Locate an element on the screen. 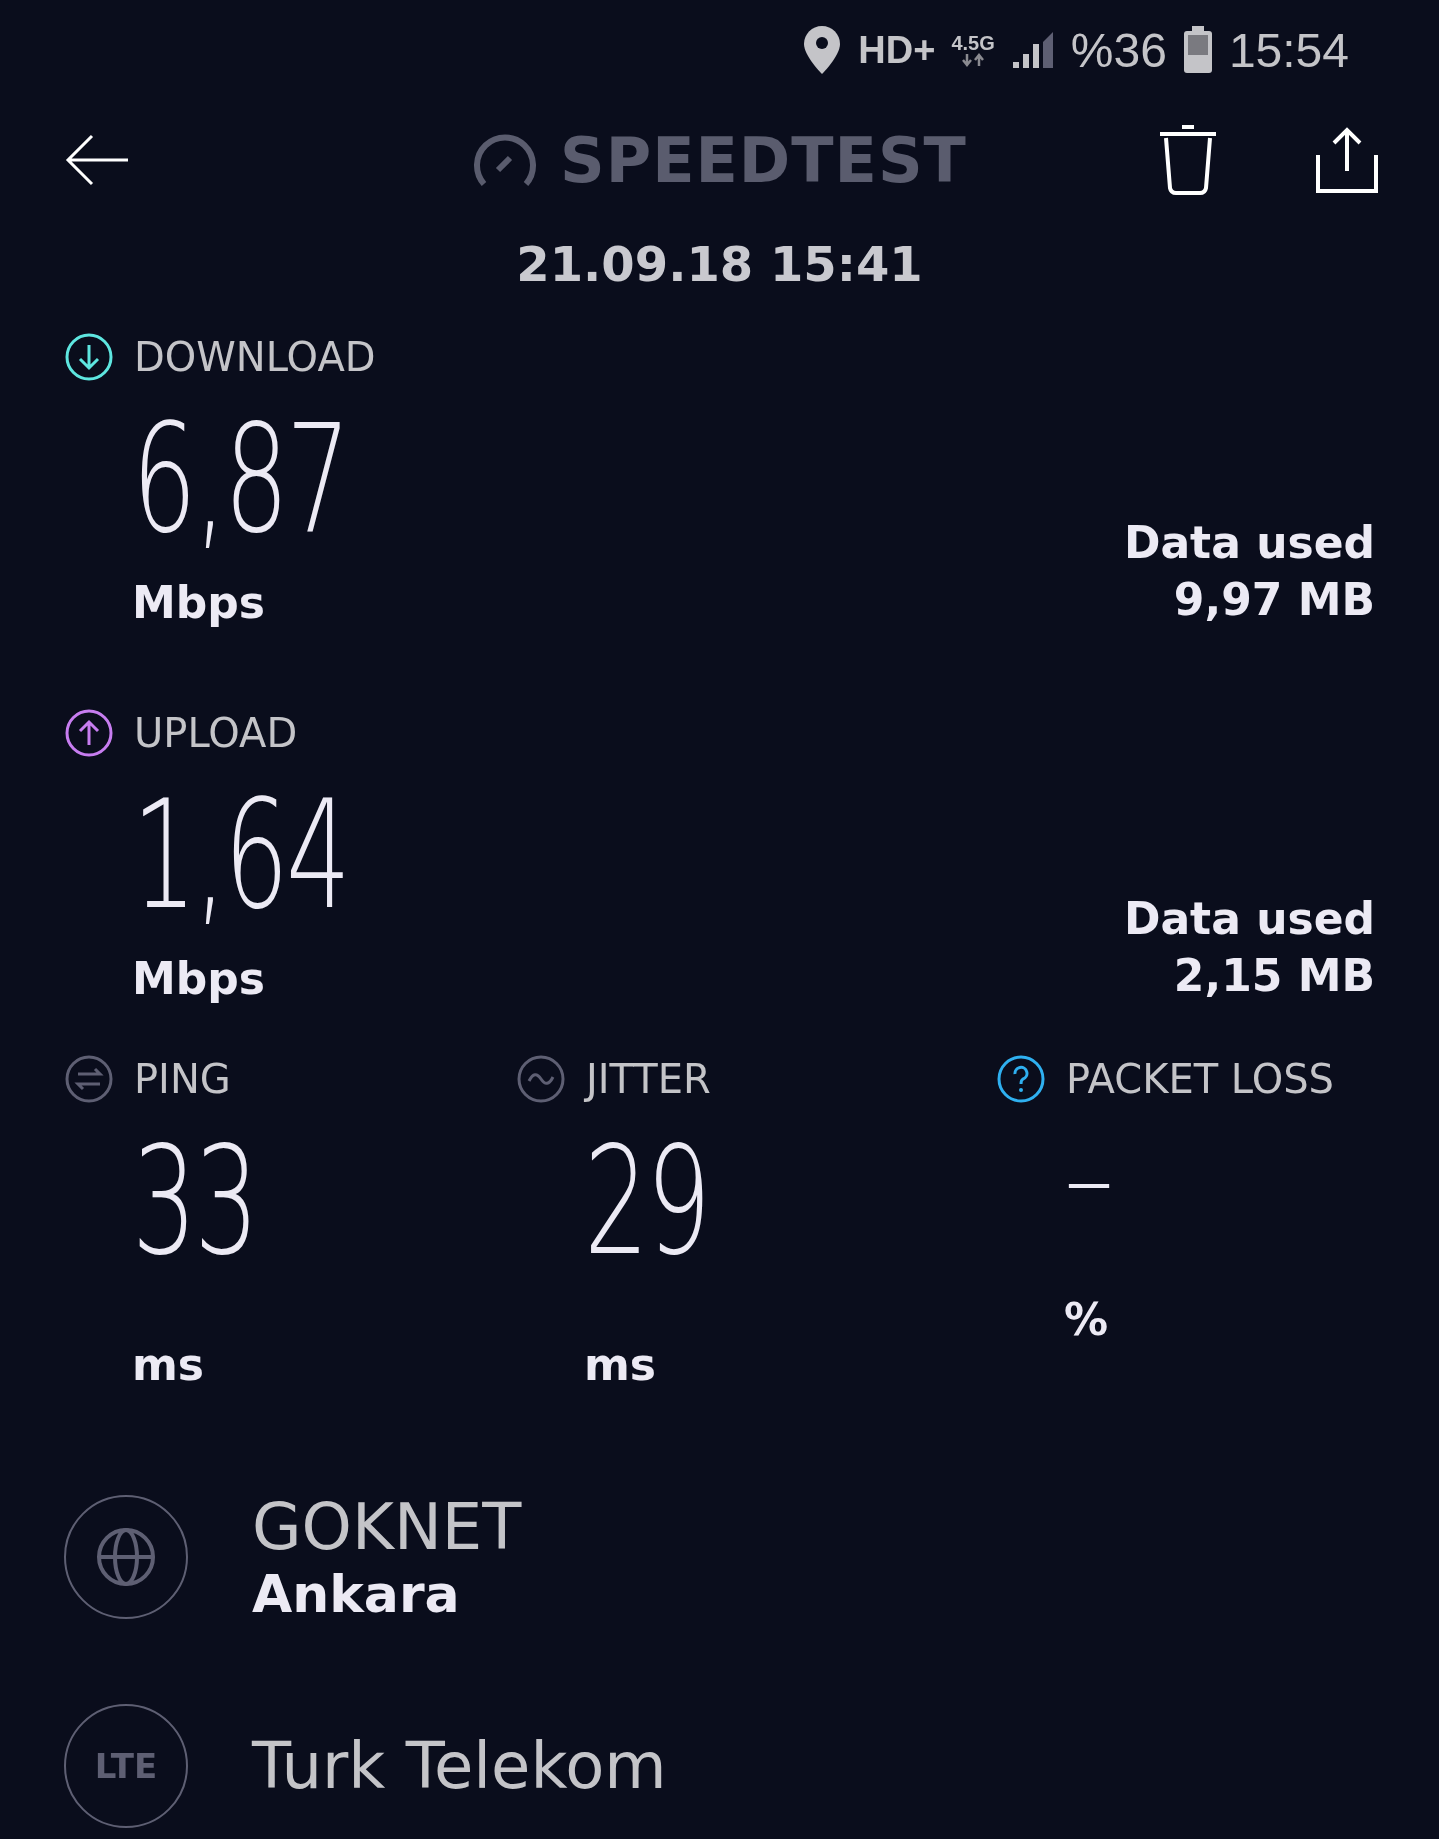 The height and width of the screenshot is (1839, 1439). location-icon is located at coordinates (822, 50).